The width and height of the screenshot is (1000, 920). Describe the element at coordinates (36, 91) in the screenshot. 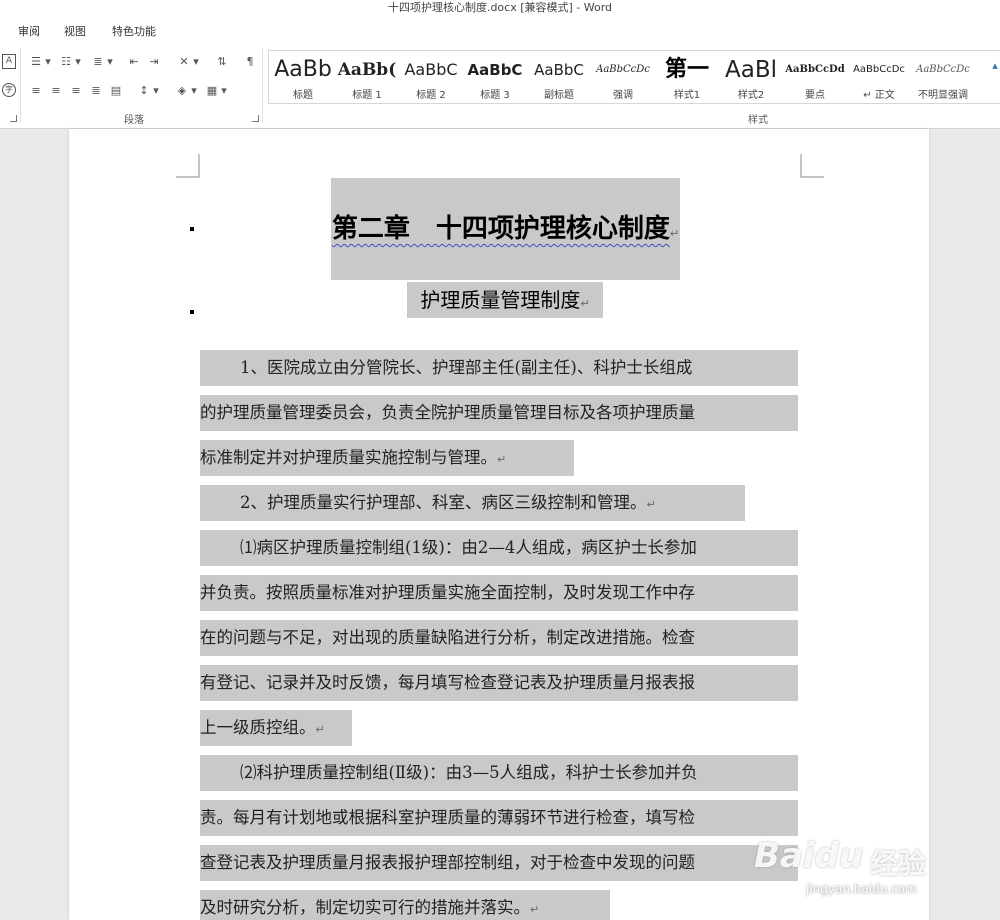

I see `align-left-icon: ≡` at that location.